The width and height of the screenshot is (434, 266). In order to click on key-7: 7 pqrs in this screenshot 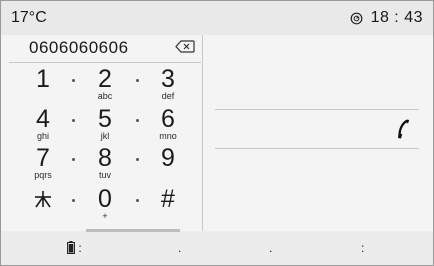, I will do `click(43, 164)`.